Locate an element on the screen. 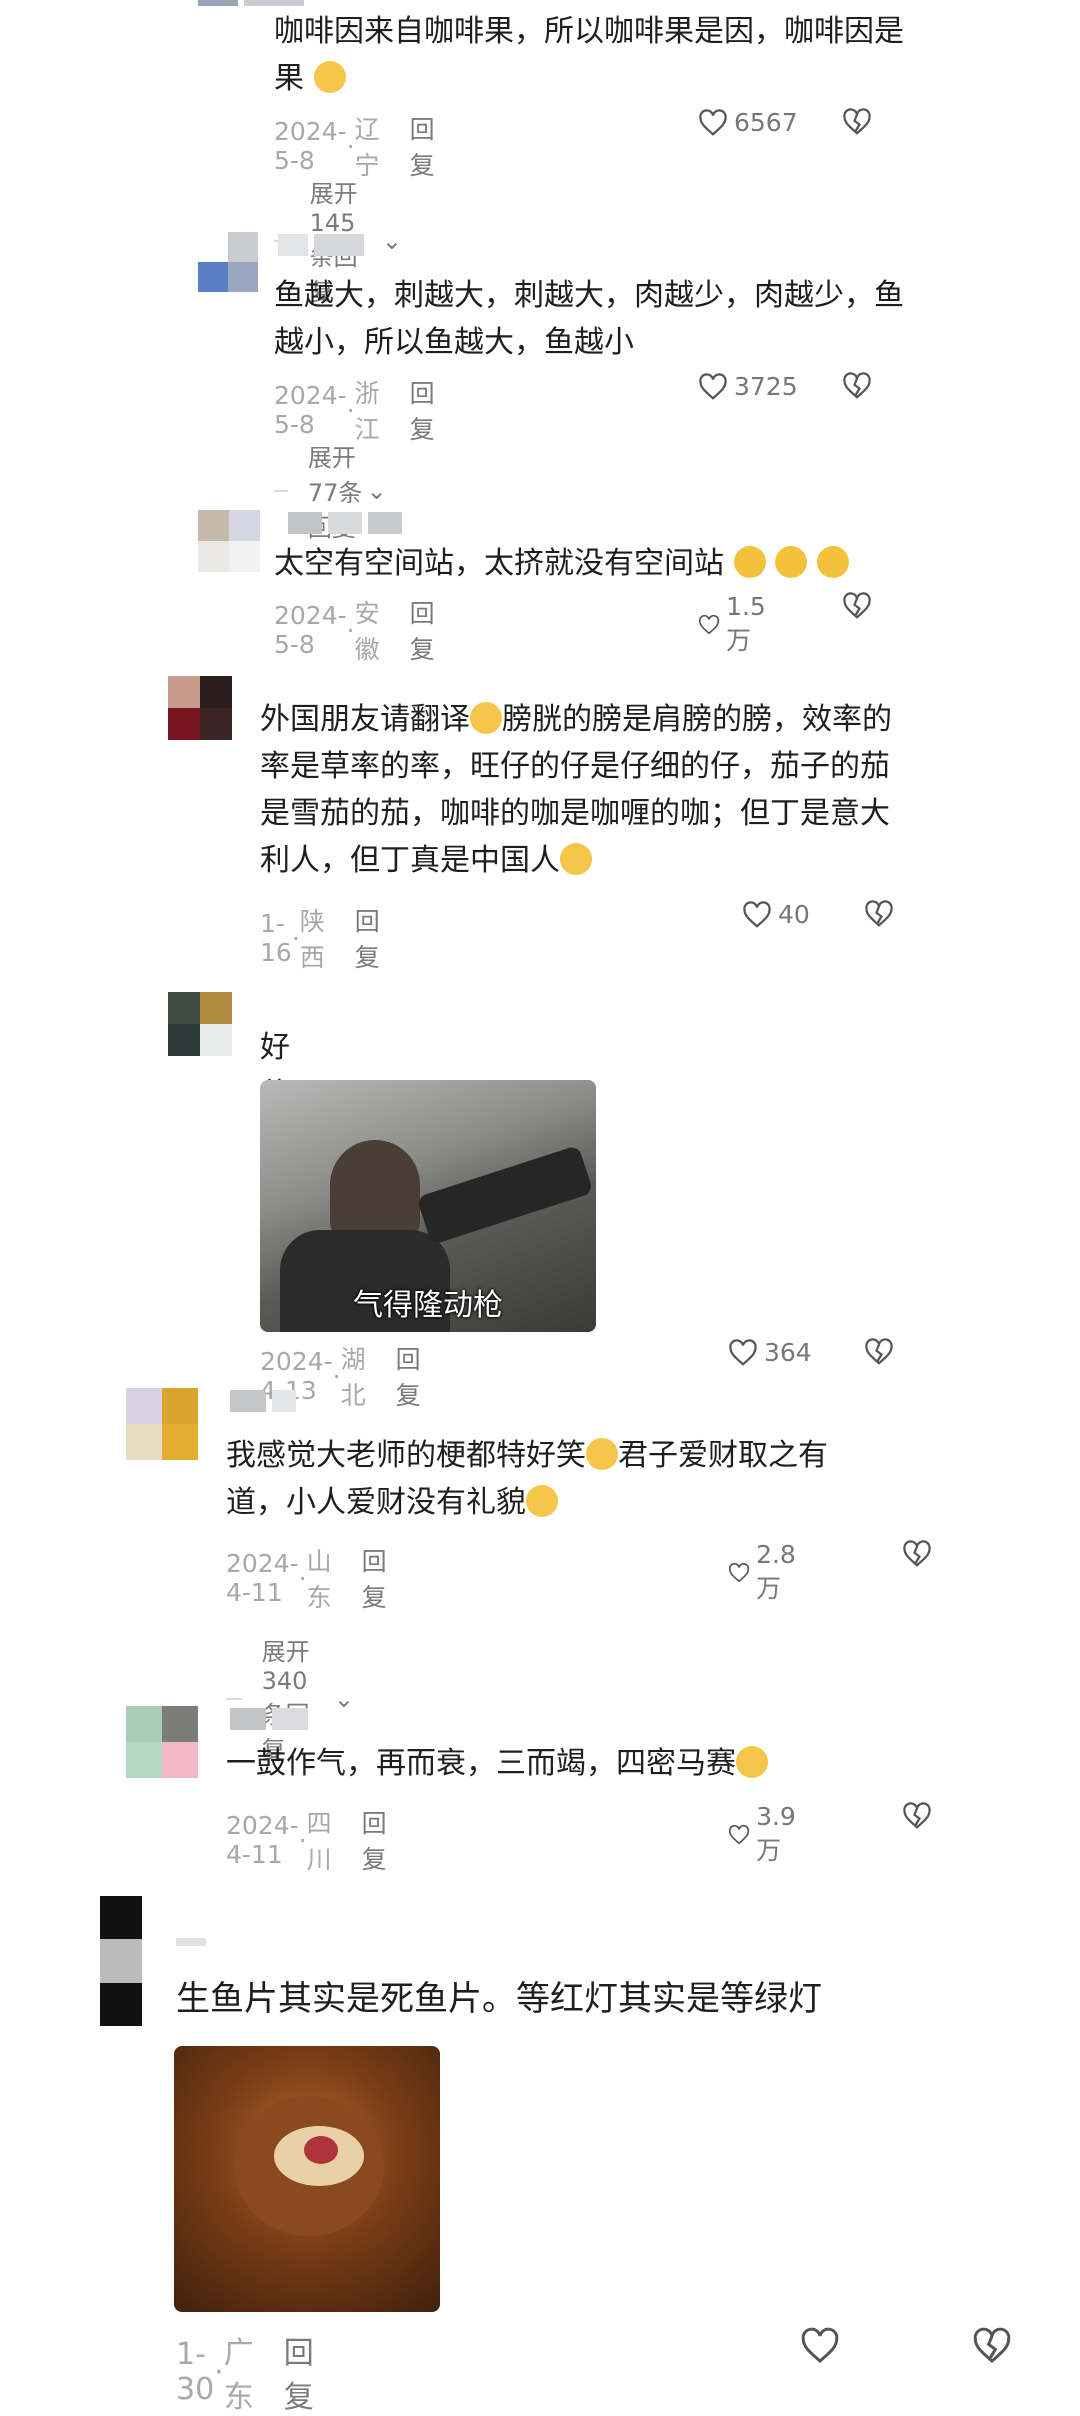  like-button: 3.9万 is located at coordinates (766, 1834).